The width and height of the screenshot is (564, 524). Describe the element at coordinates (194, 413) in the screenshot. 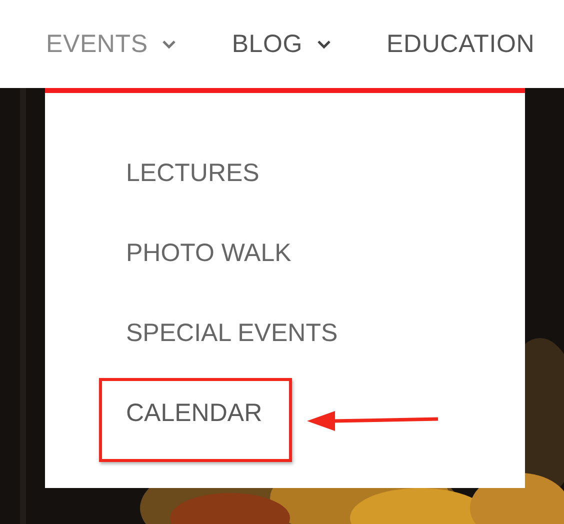

I see `menu-item: CALENDAR` at that location.